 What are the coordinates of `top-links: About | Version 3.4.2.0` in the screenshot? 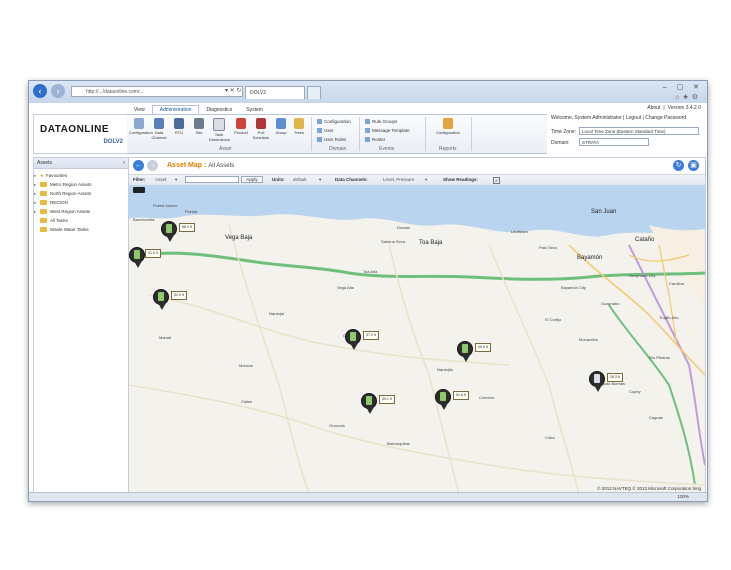 It's located at (672, 108).